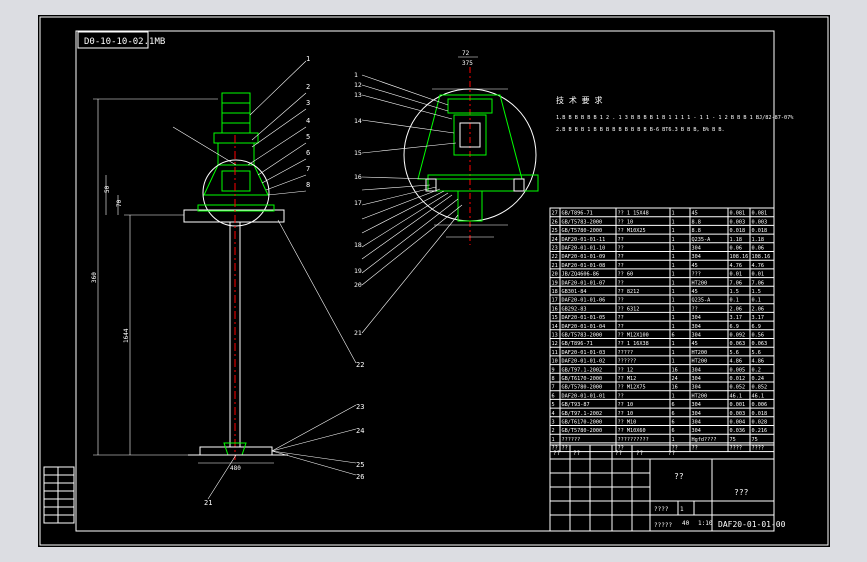 The image size is (867, 562). I want to click on svg-text: 3, so click(308, 103).